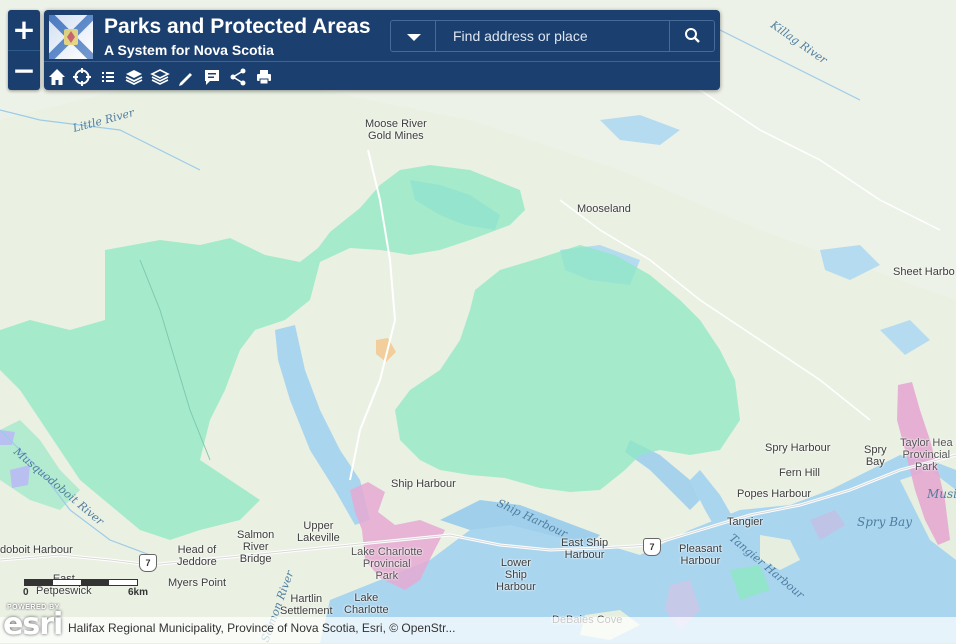  Describe the element at coordinates (516, 575) in the screenshot. I see `place-lower-ship-harbour: Lower Ship Harbour` at that location.